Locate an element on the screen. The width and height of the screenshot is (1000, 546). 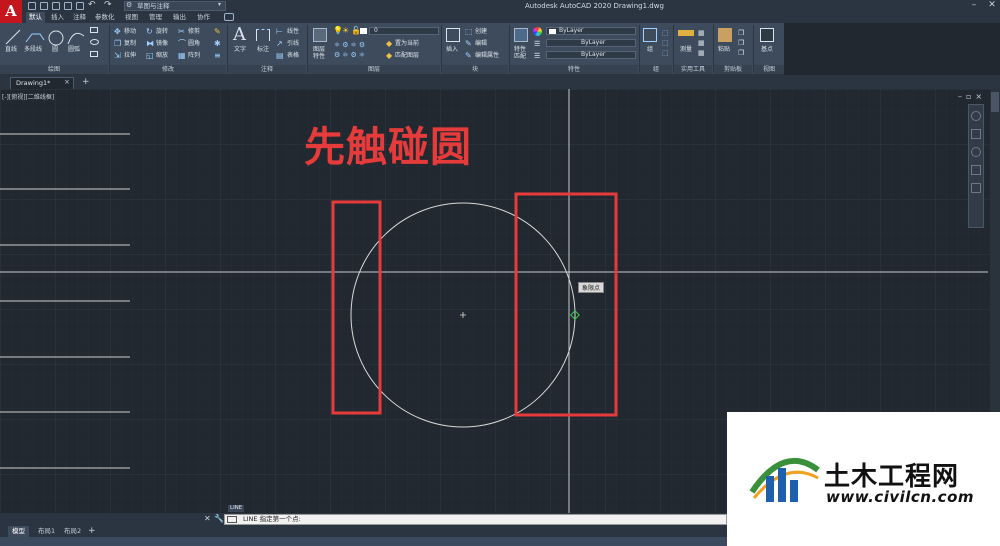
layer-dropdown: 0 is located at coordinates (404, 31).